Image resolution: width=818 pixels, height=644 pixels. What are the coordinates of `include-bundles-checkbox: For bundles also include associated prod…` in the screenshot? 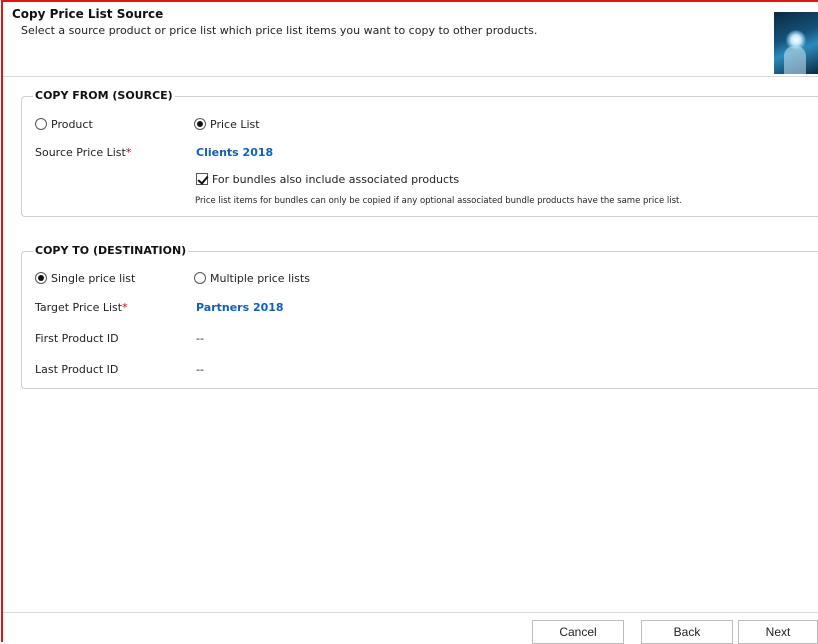 It's located at (327, 179).